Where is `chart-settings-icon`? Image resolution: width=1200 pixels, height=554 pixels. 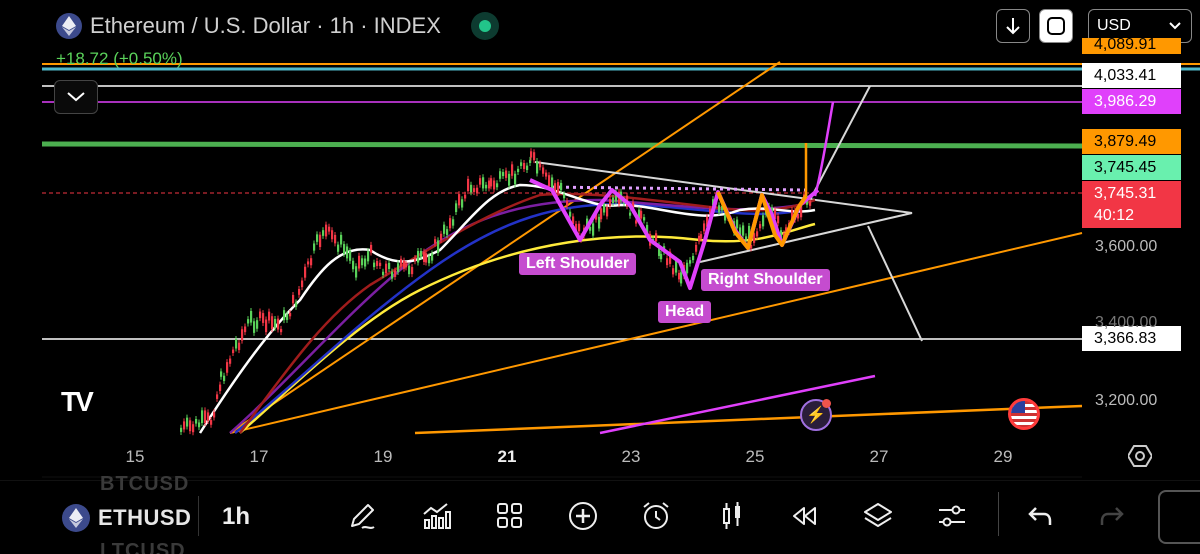
chart-settings-icon is located at coordinates (1140, 456).